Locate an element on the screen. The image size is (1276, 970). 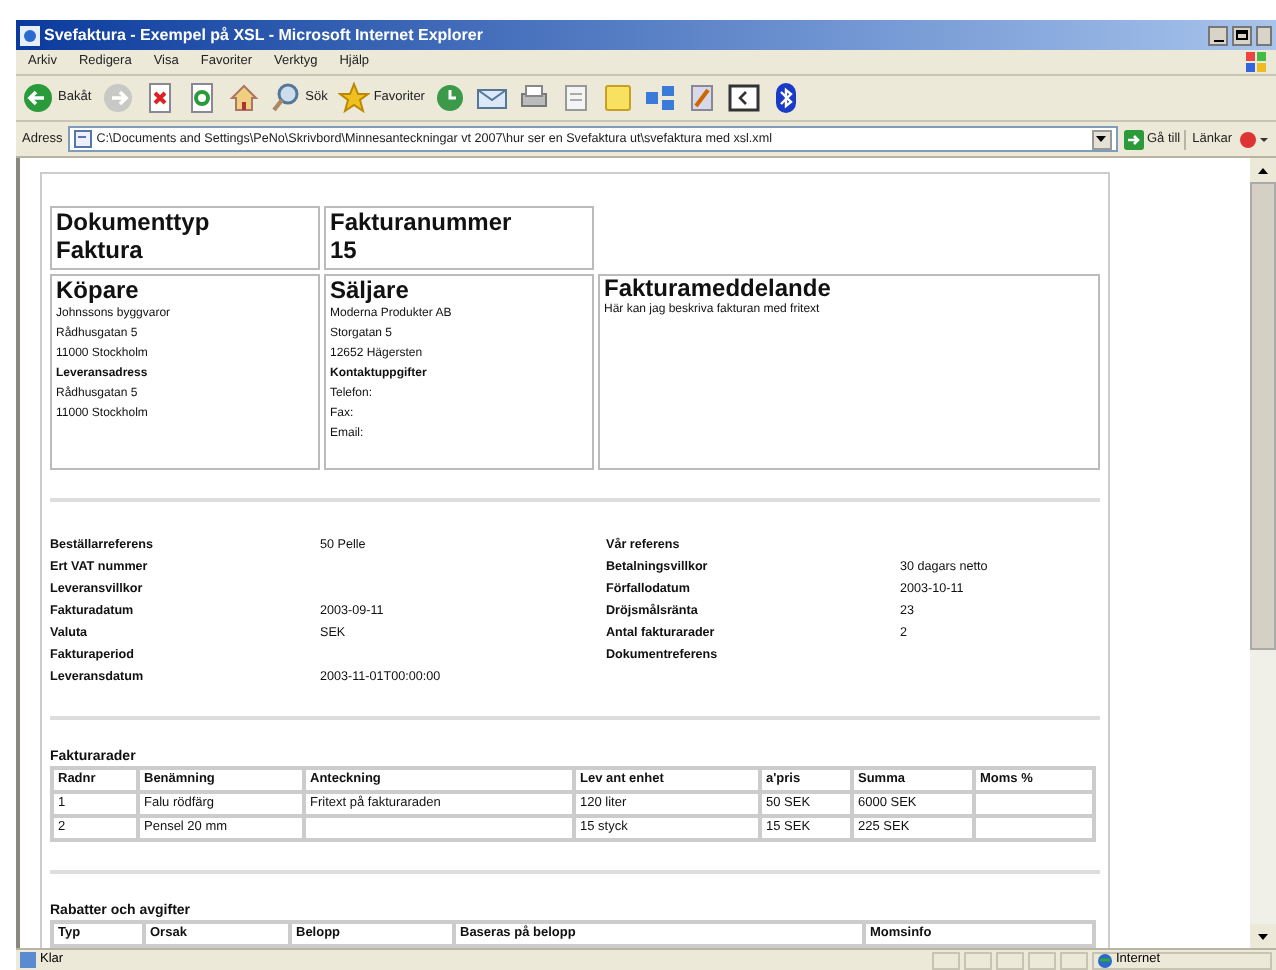
windows-logo-icon is located at coordinates (1256, 62).